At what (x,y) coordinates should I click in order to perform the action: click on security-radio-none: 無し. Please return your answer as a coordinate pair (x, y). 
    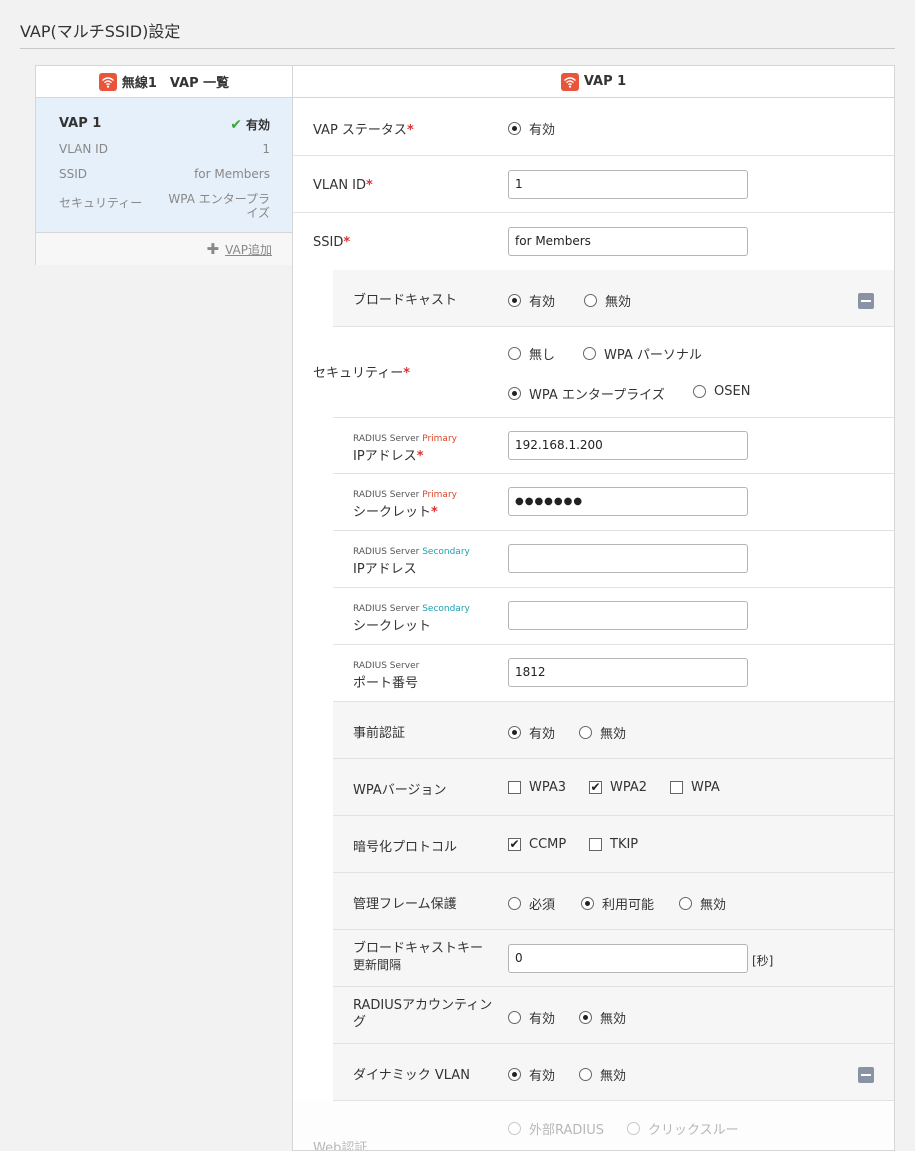
    Looking at the image, I should click on (531, 353).